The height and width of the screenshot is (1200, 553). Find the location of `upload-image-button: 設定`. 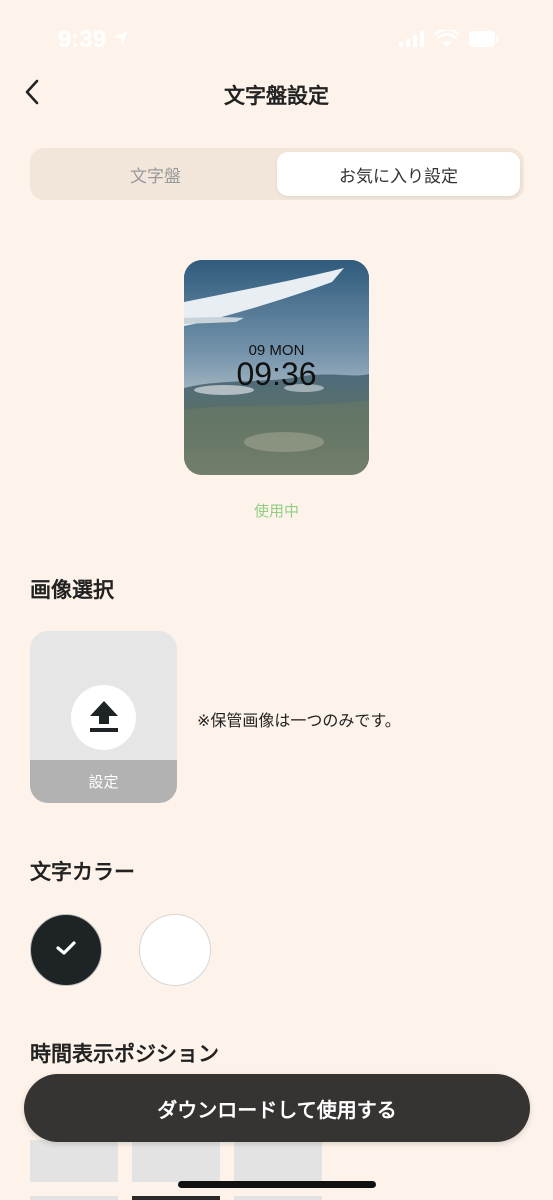

upload-image-button: 設定 is located at coordinates (103, 717).